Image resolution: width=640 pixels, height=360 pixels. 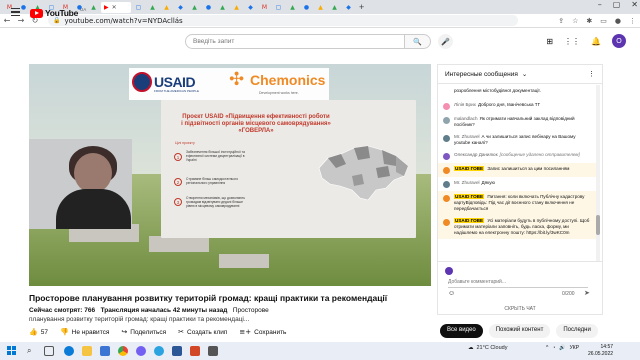 I want to click on hide-chat-button: СКРЫТЬ ЧАТ, so click(x=520, y=309).